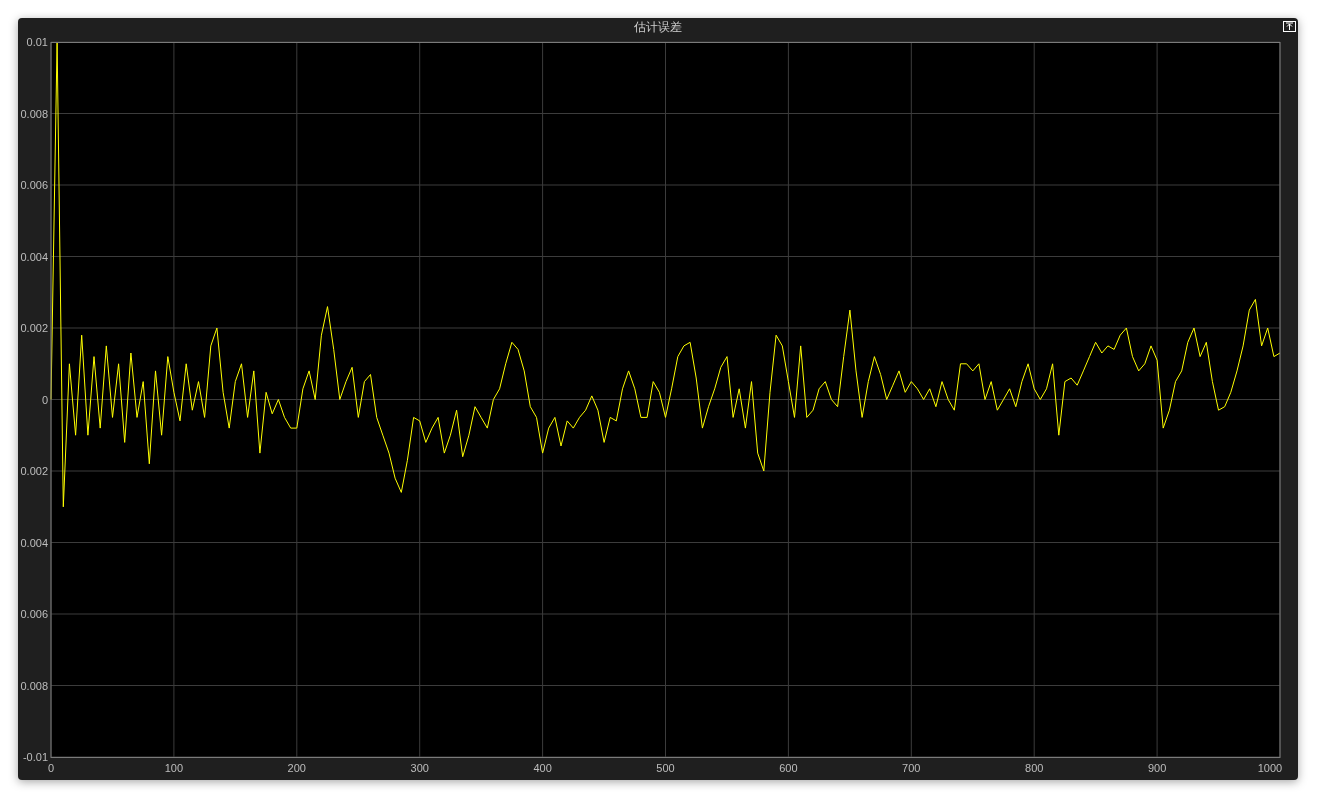  I want to click on x-tick-label: 800, so click(1034, 768).